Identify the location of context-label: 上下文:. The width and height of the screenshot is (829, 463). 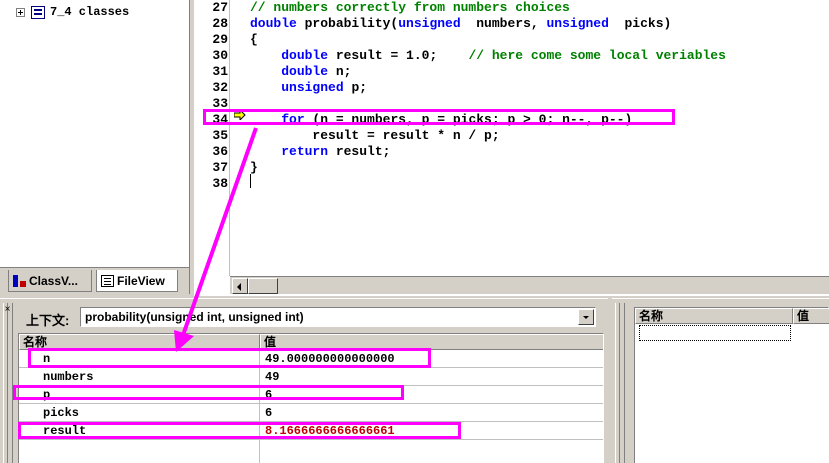
(48, 320).